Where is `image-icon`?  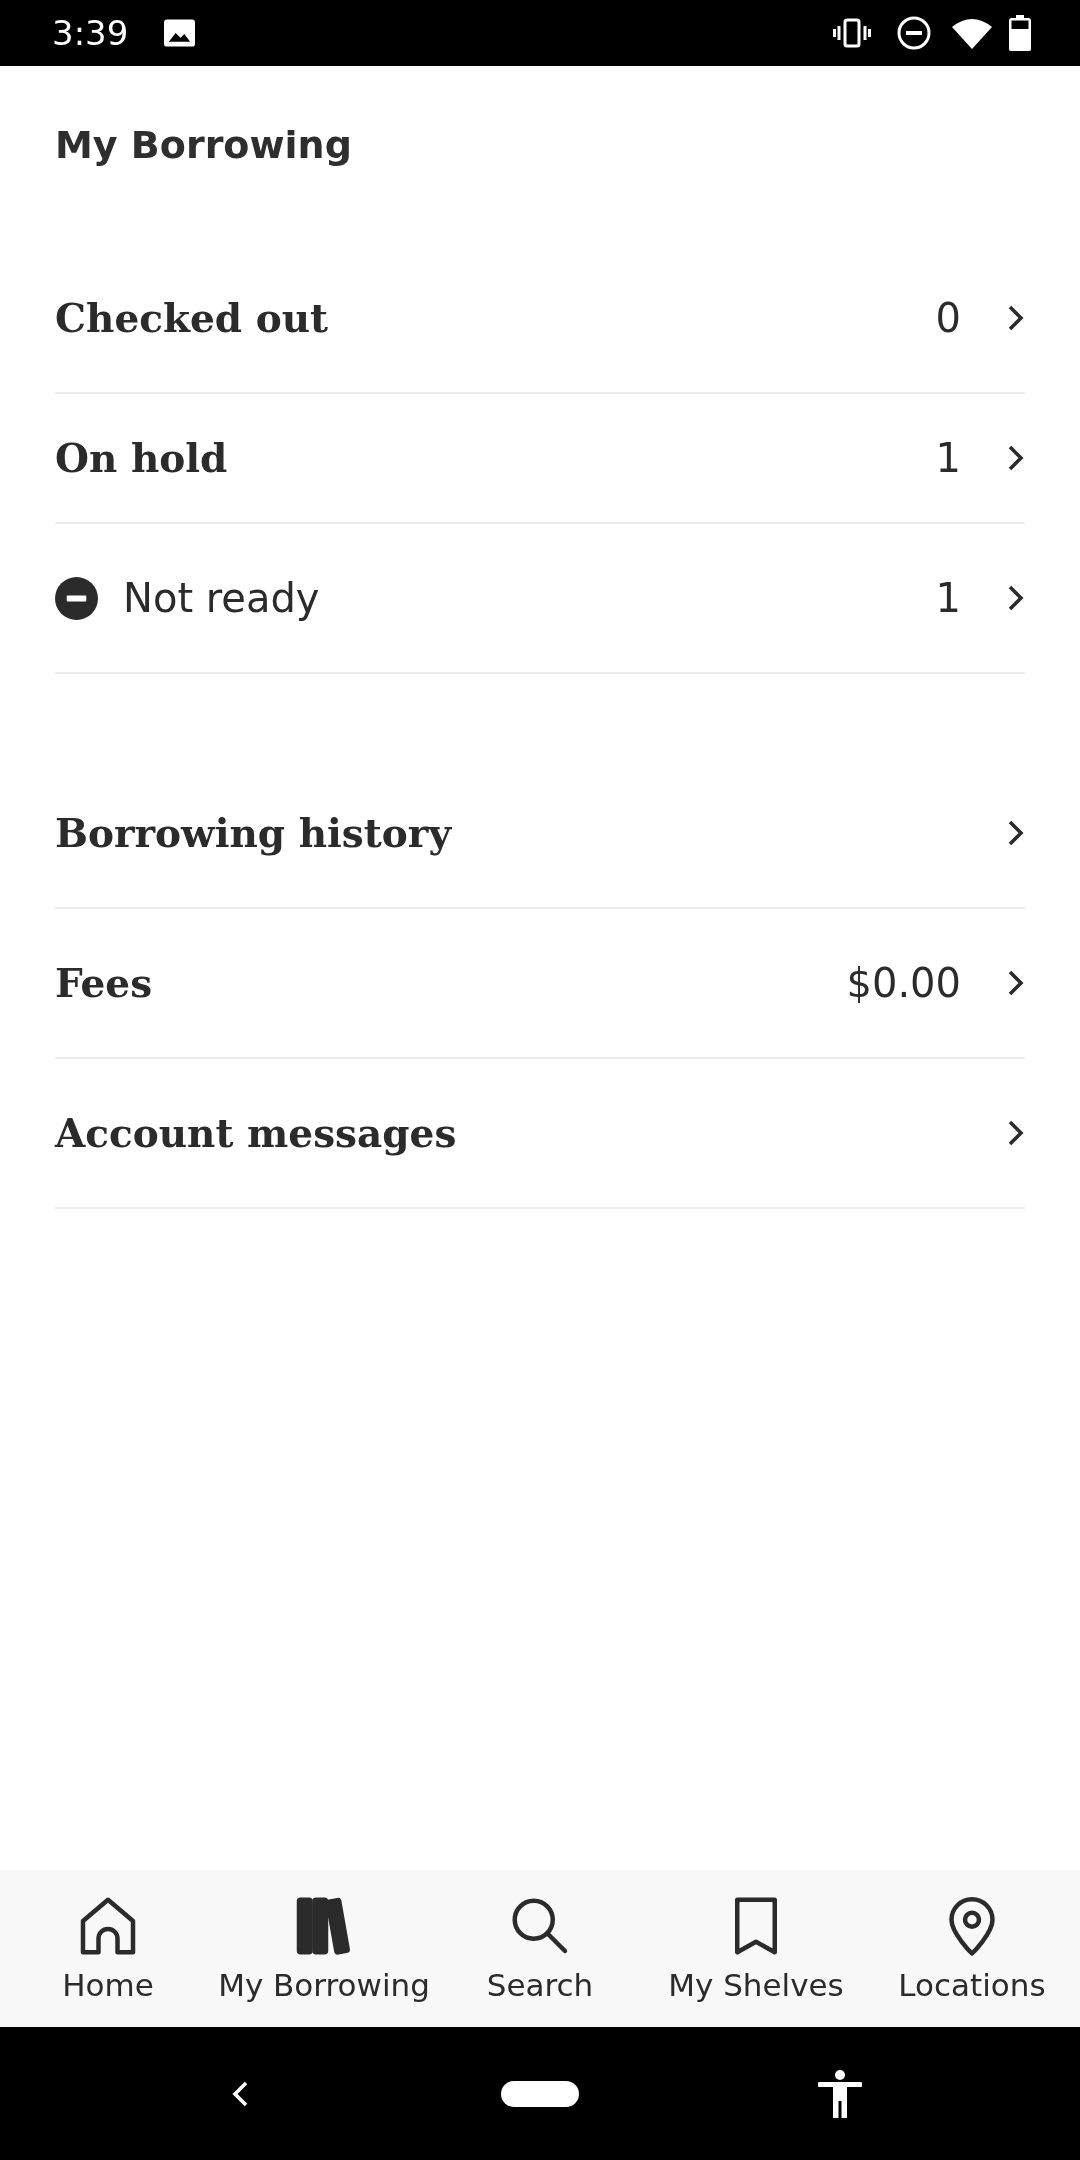
image-icon is located at coordinates (180, 33).